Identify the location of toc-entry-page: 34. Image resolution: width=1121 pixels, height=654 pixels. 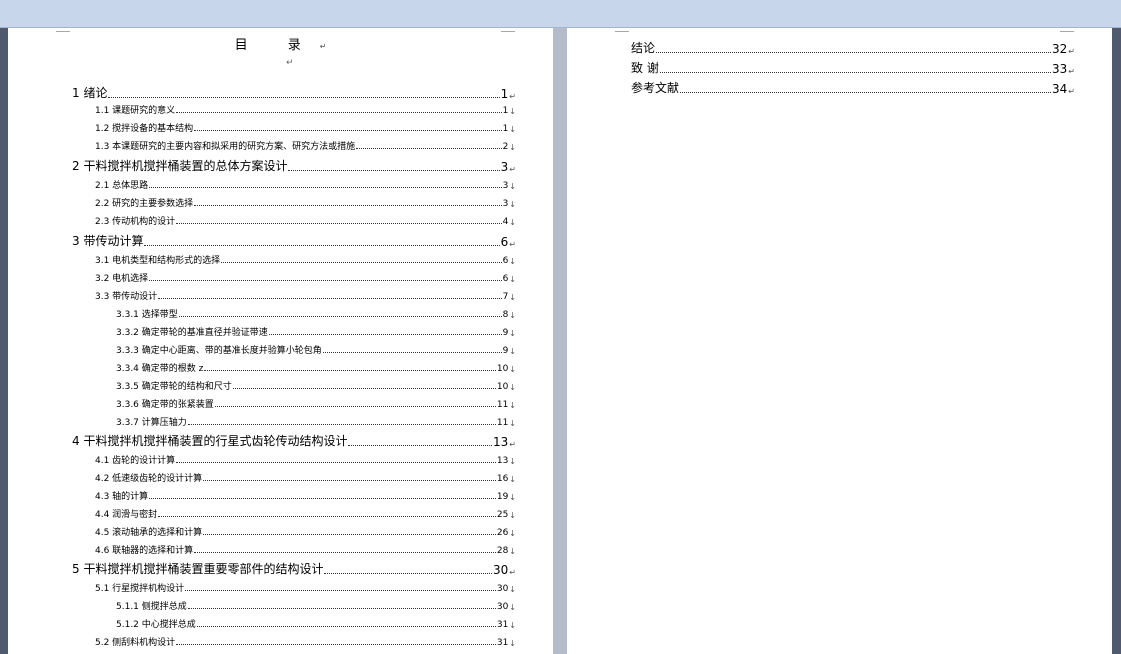
(1060, 89).